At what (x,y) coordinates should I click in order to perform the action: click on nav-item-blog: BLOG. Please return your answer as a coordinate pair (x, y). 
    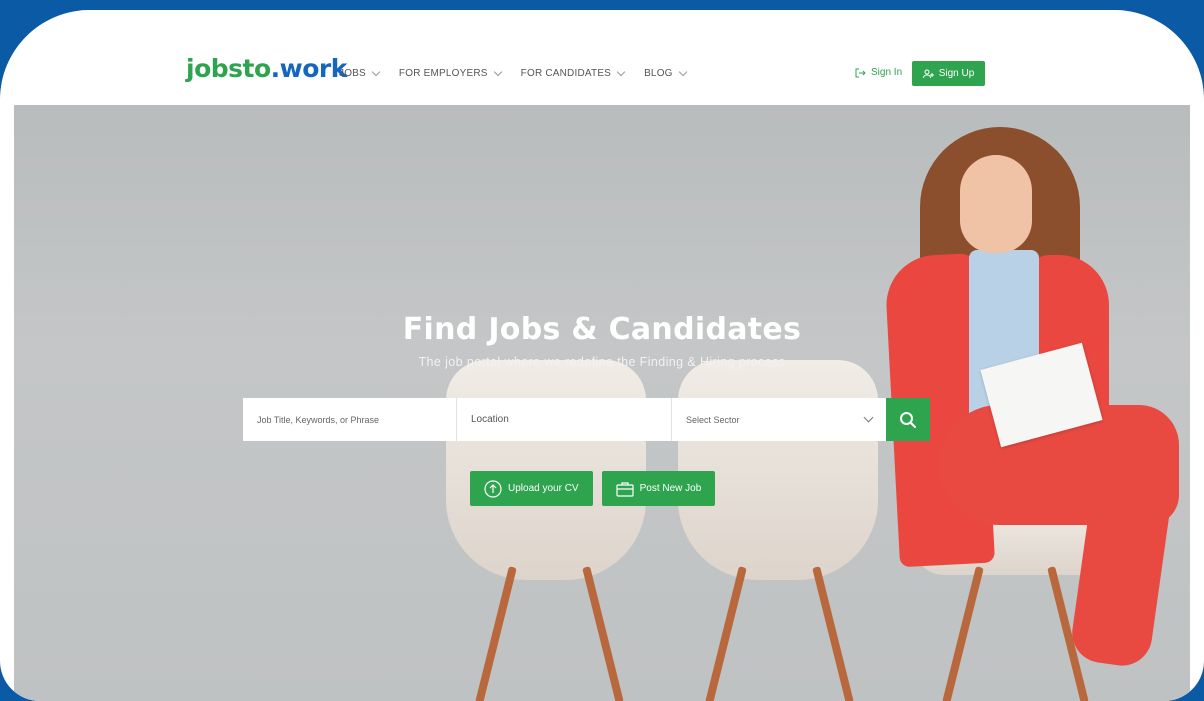
    Looking at the image, I should click on (665, 73).